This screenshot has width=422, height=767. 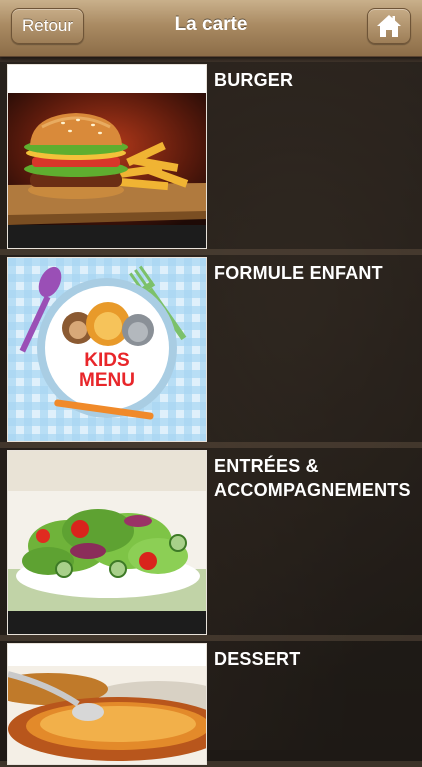 I want to click on back-button: Retour, so click(x=47, y=26).